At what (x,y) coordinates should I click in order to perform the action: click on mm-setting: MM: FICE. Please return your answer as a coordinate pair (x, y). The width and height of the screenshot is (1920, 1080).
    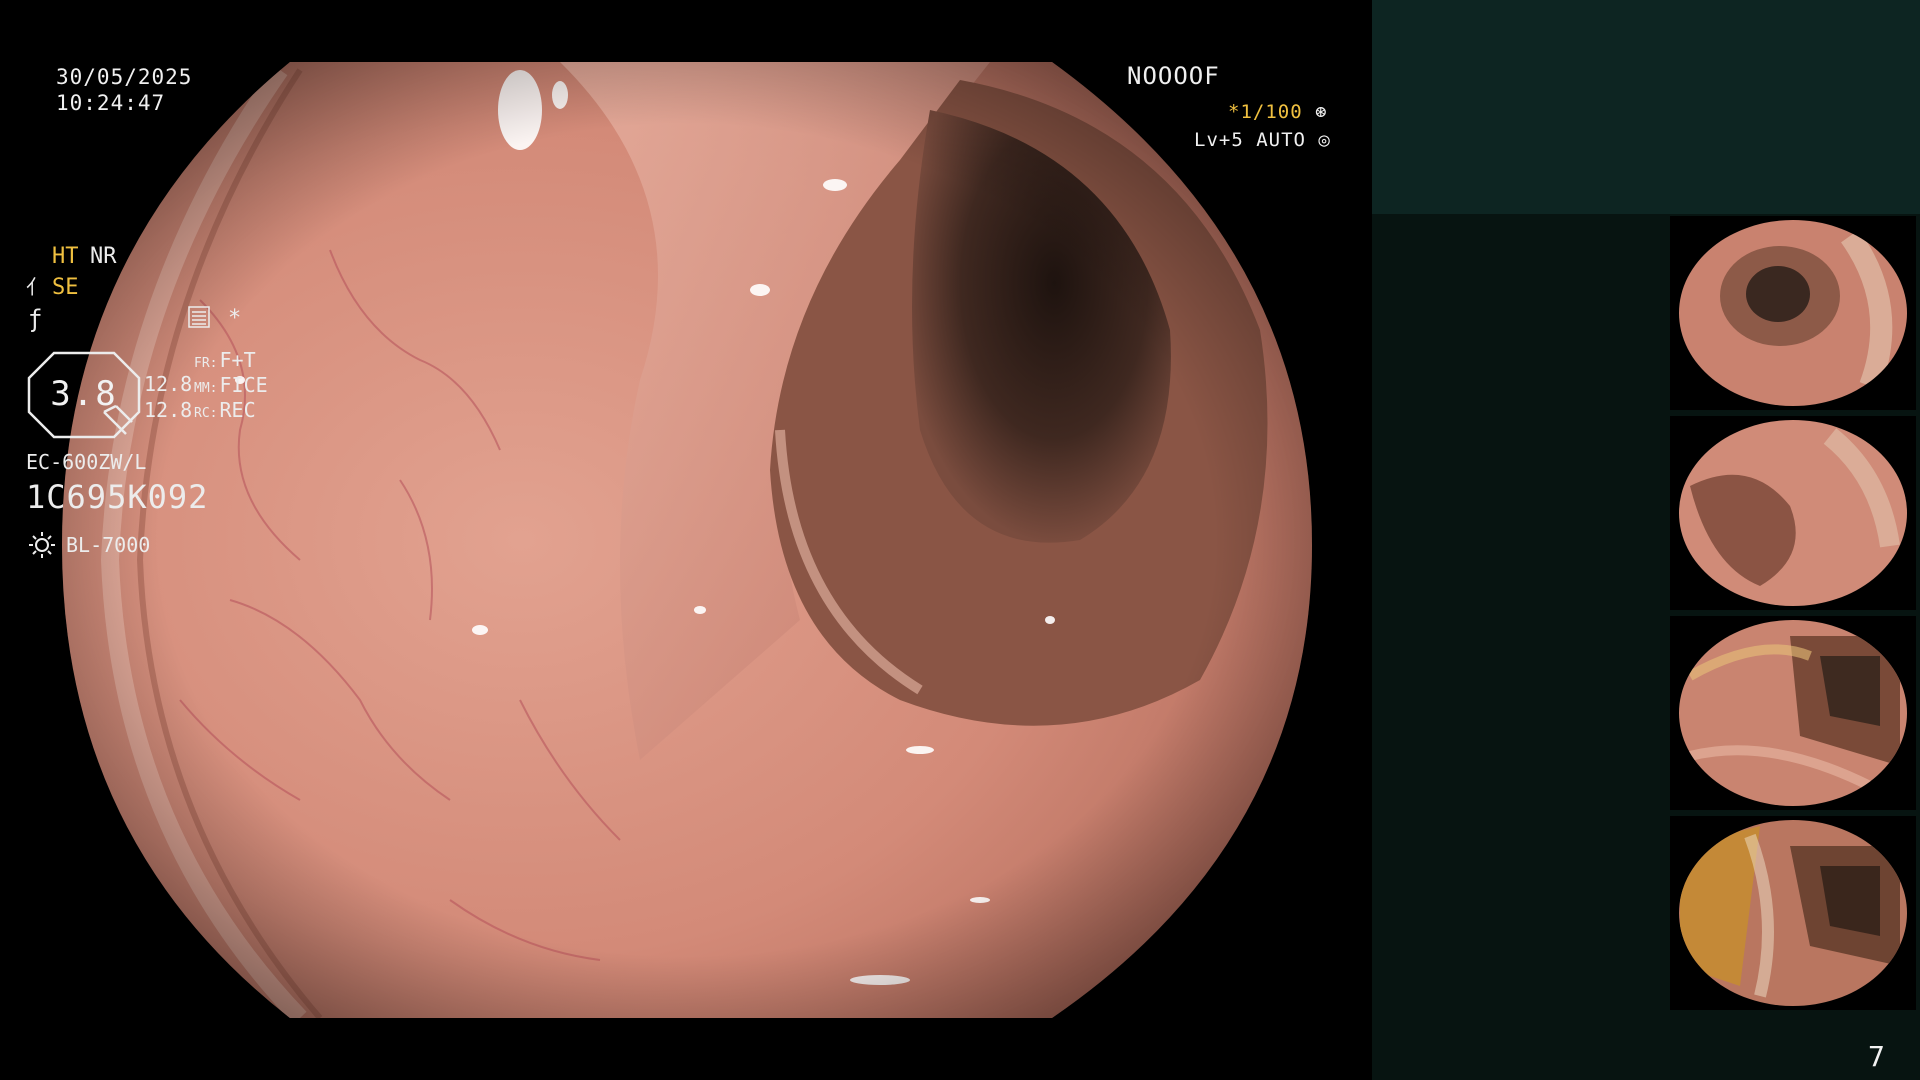
    Looking at the image, I should click on (231, 385).